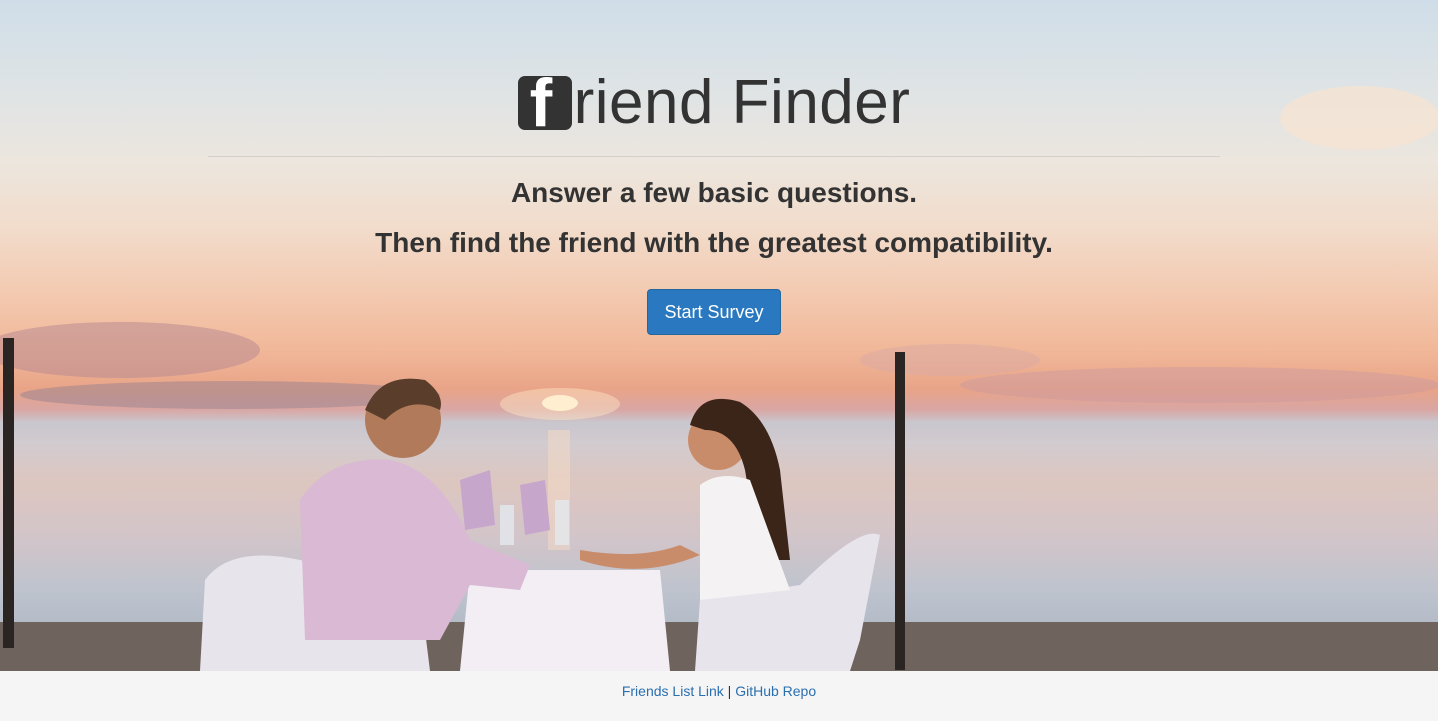 The height and width of the screenshot is (721, 1438). What do you see at coordinates (775, 691) in the screenshot?
I see `github-repo-link: GitHub Repo` at bounding box center [775, 691].